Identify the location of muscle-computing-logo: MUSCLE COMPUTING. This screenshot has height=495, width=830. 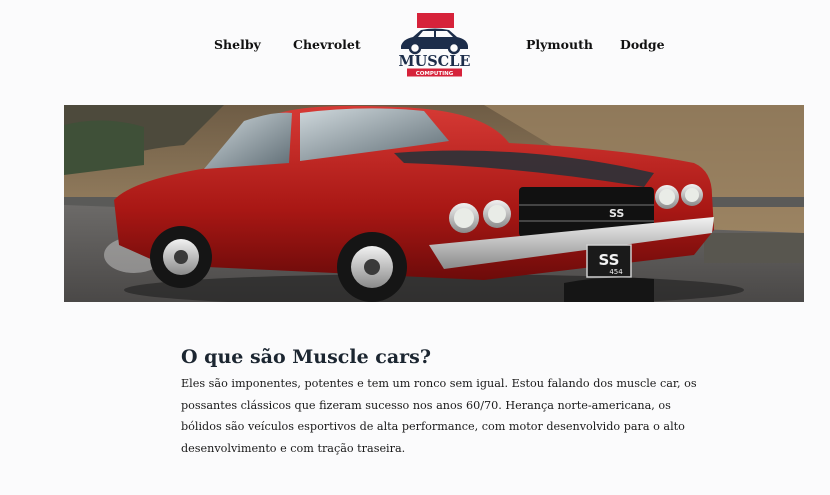
(434, 45).